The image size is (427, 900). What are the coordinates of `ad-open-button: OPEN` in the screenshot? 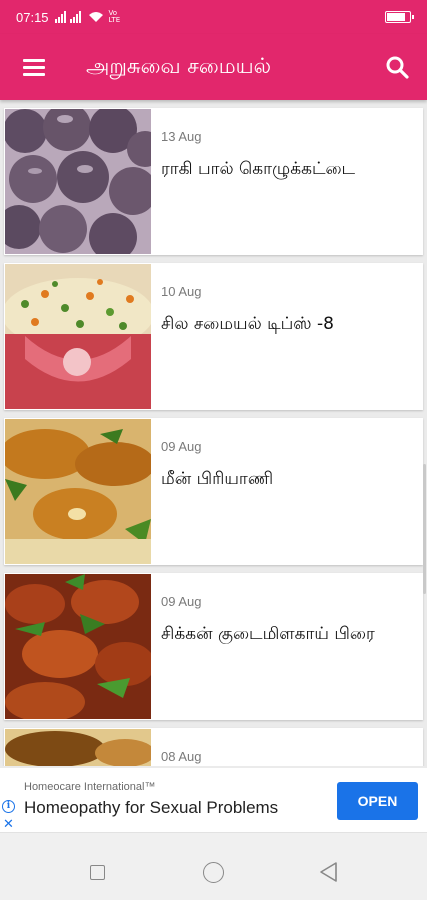 It's located at (377, 801).